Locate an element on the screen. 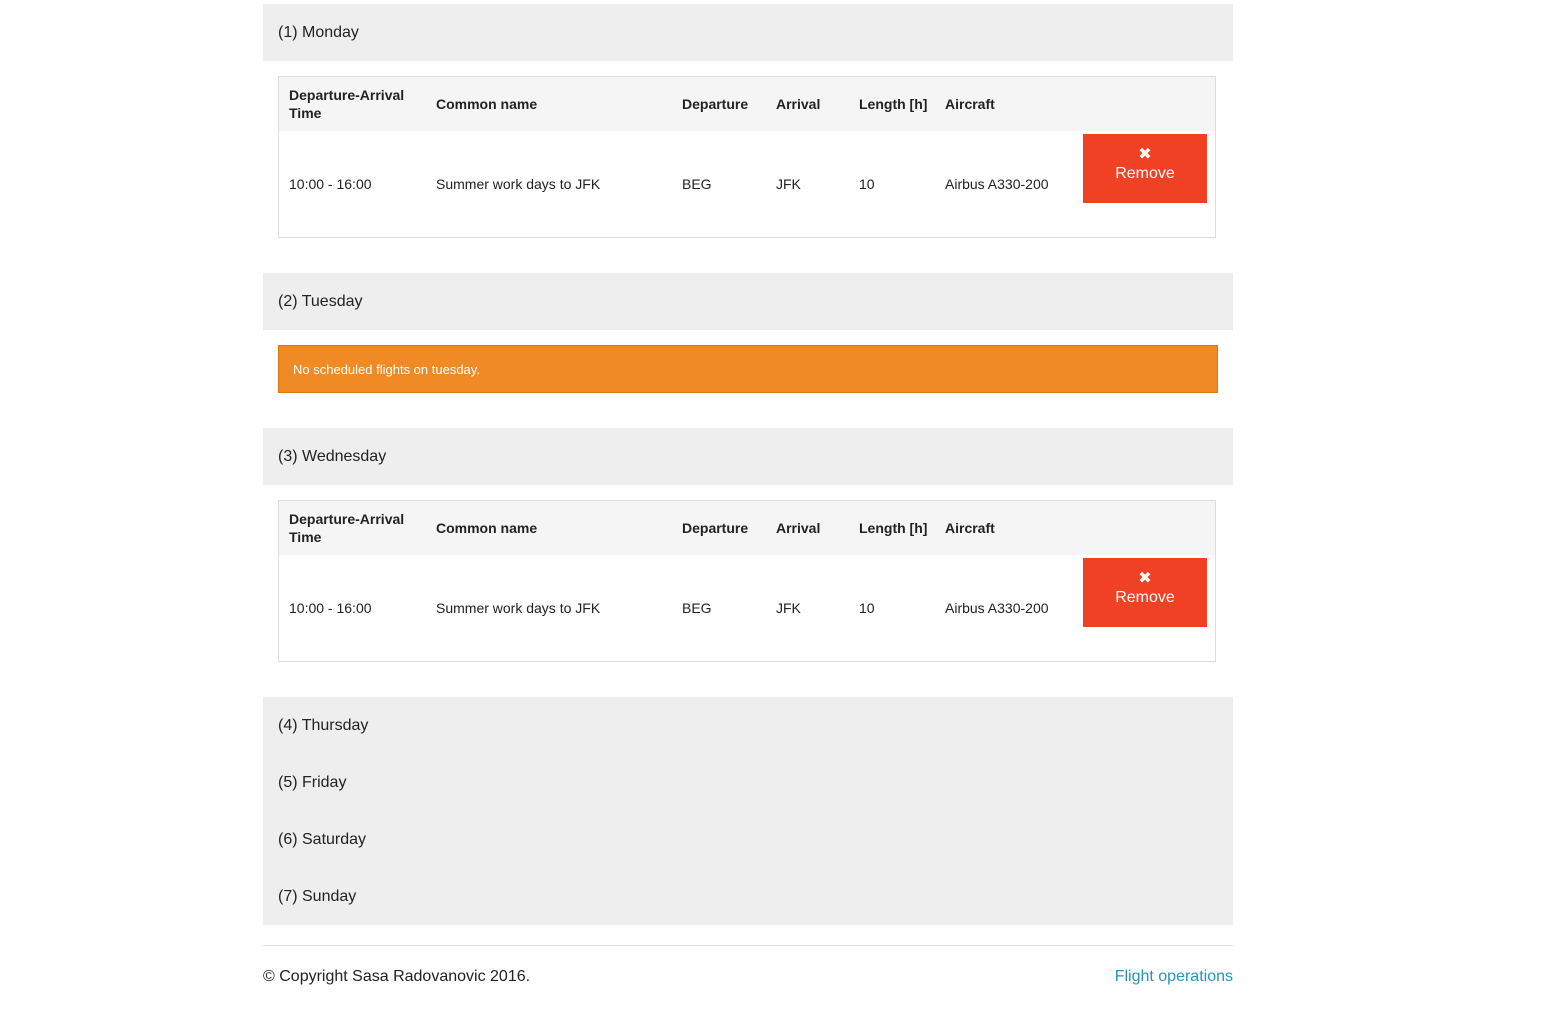 Image resolution: width=1565 pixels, height=1013 pixels. copyright-text: © Copyright Sasa Radovanovic 2016. is located at coordinates (397, 976).